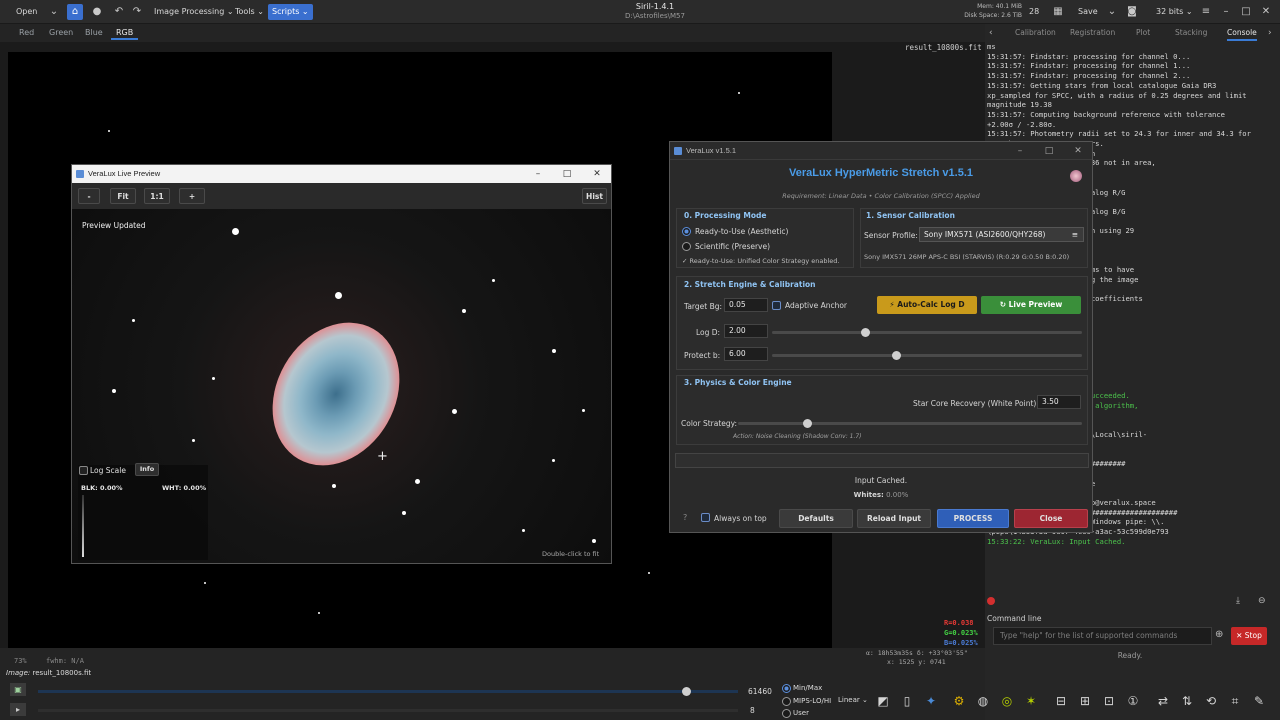 This screenshot has width=1280, height=720. Describe the element at coordinates (54, 12) in the screenshot. I see `recent-dropdown-icon: ⌄` at that location.